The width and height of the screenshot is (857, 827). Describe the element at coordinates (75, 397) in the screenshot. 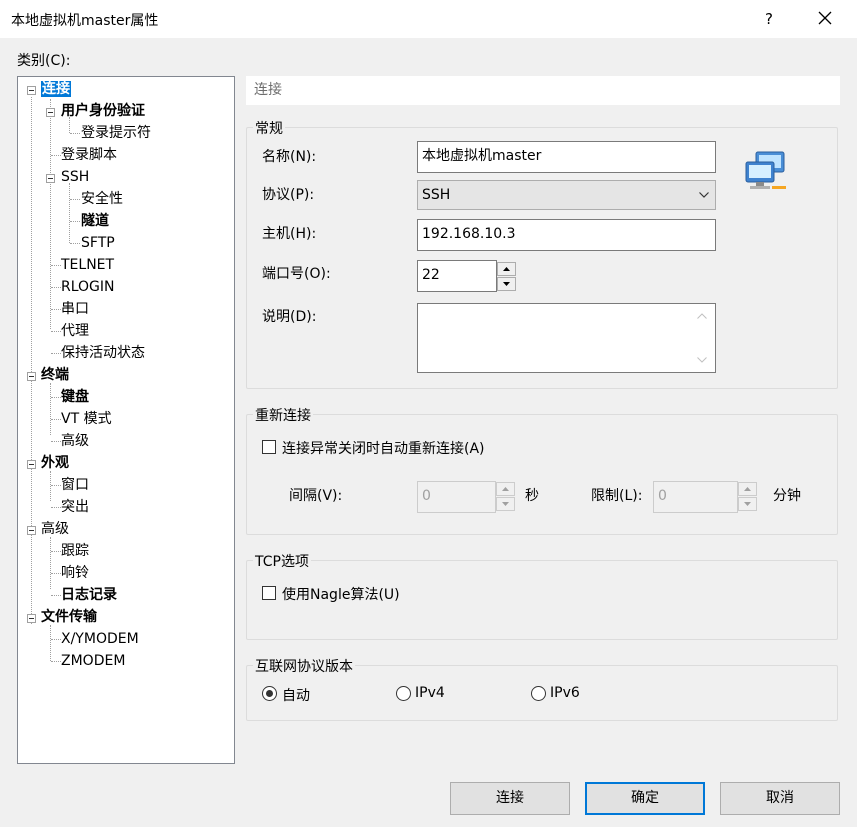

I see `tree-item-keyboard: 键盘` at that location.